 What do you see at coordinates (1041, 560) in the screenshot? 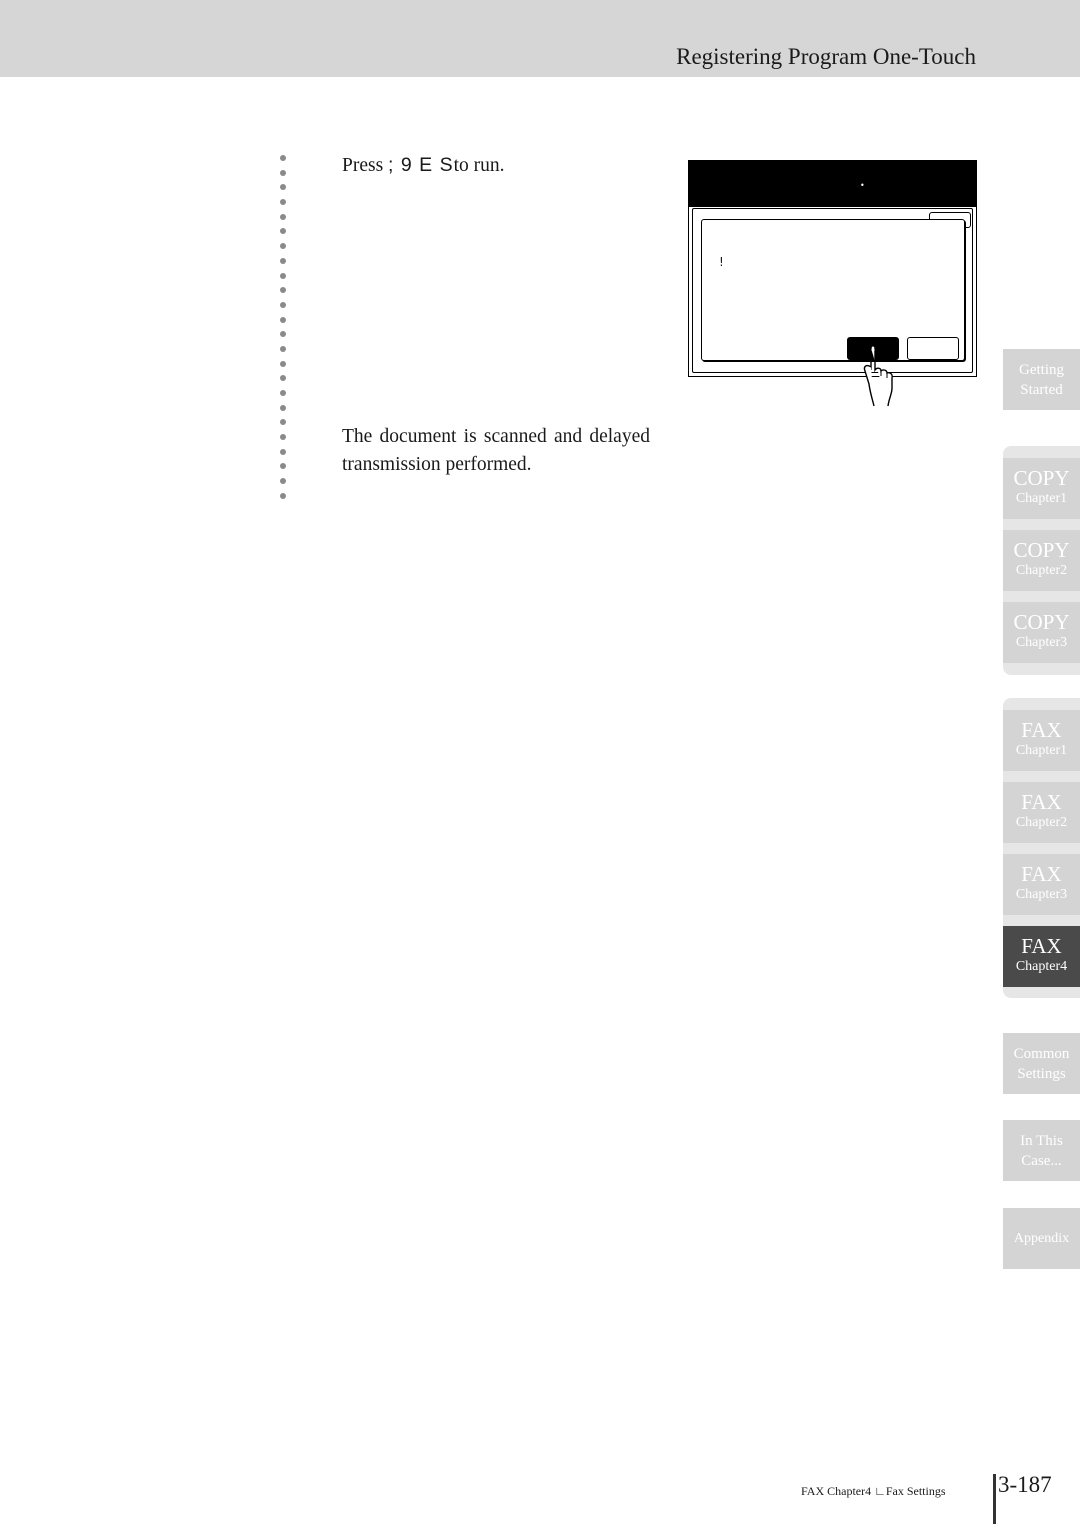
I see `tab-copy-chapter2: COPY Chapter2` at bounding box center [1041, 560].